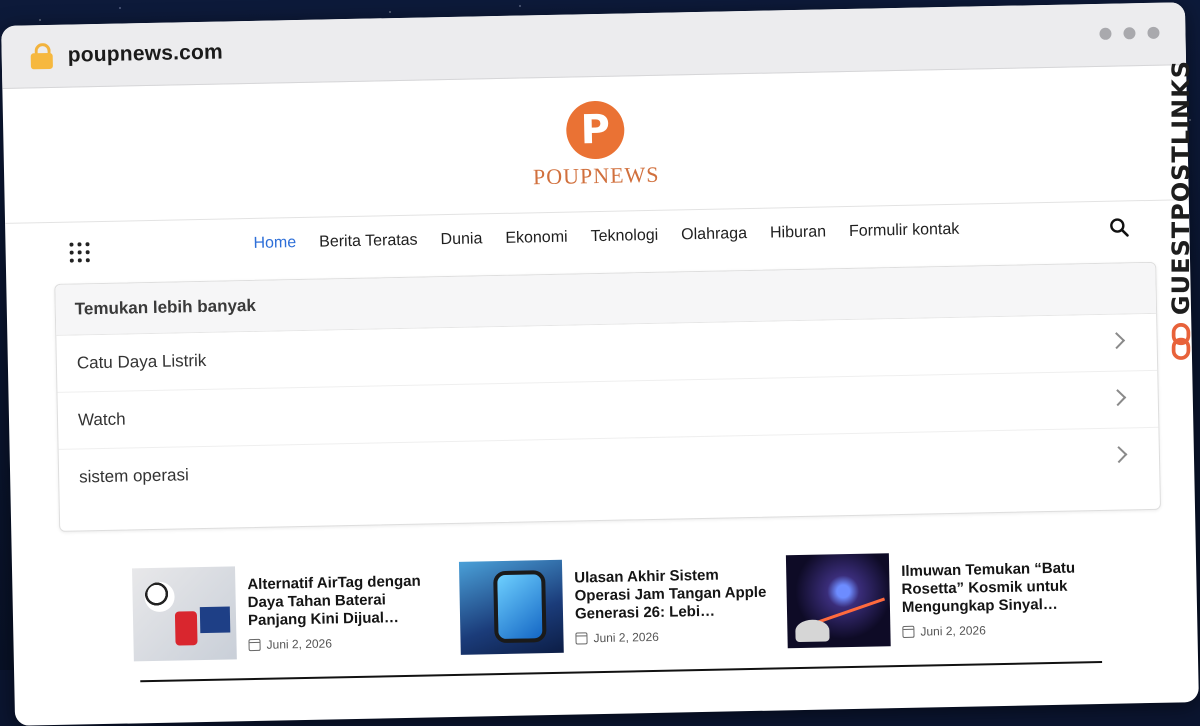  What do you see at coordinates (1119, 227) in the screenshot?
I see `search-icon` at bounding box center [1119, 227].